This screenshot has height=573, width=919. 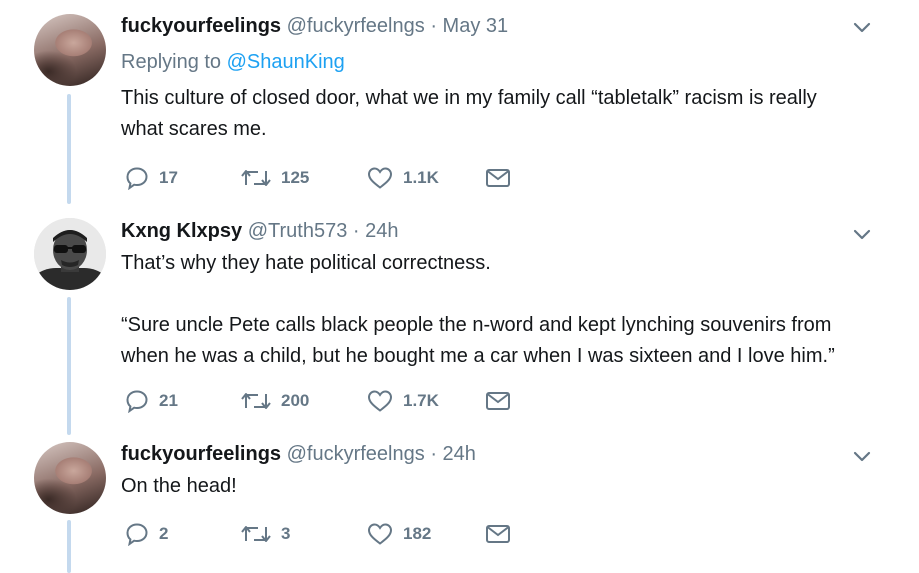 I want to click on tweet-actions: 21 200 1.7K, so click(x=331, y=401).